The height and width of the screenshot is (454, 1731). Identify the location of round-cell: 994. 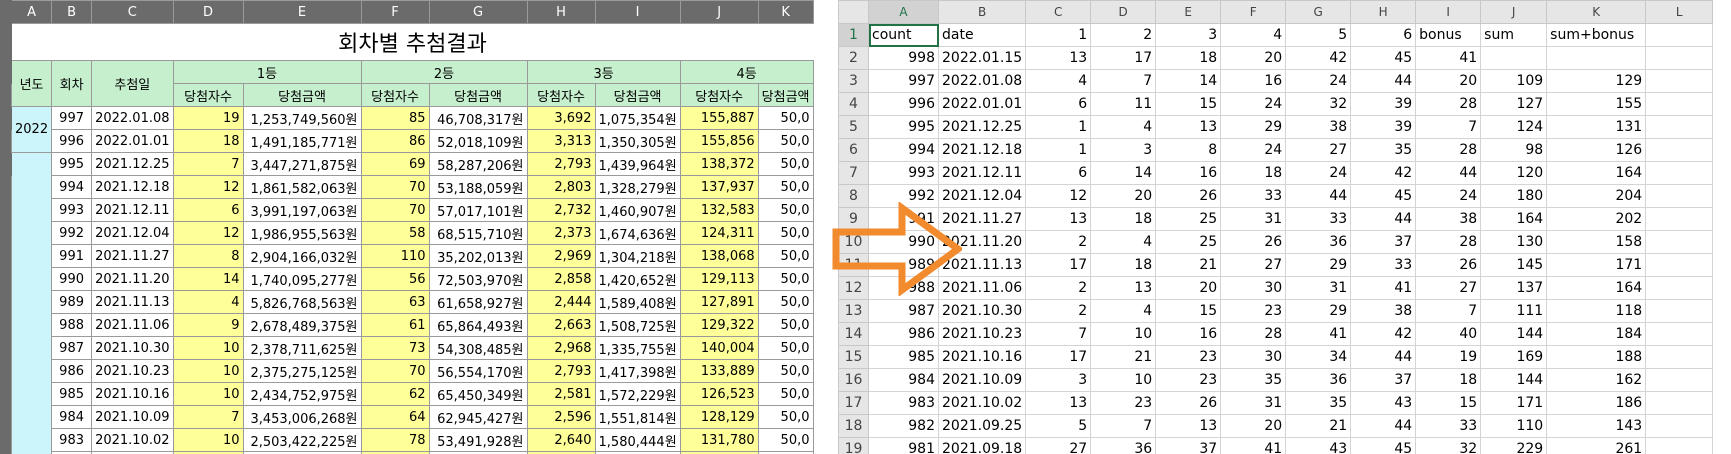
(72, 187).